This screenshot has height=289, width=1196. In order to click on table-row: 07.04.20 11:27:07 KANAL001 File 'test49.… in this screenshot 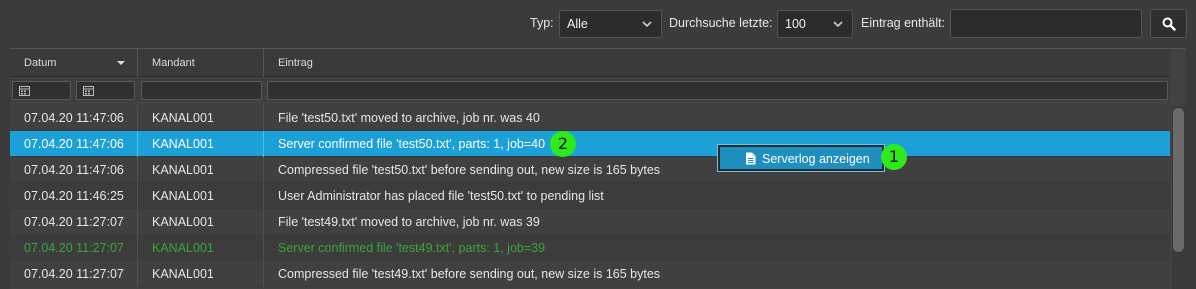, I will do `click(590, 222)`.